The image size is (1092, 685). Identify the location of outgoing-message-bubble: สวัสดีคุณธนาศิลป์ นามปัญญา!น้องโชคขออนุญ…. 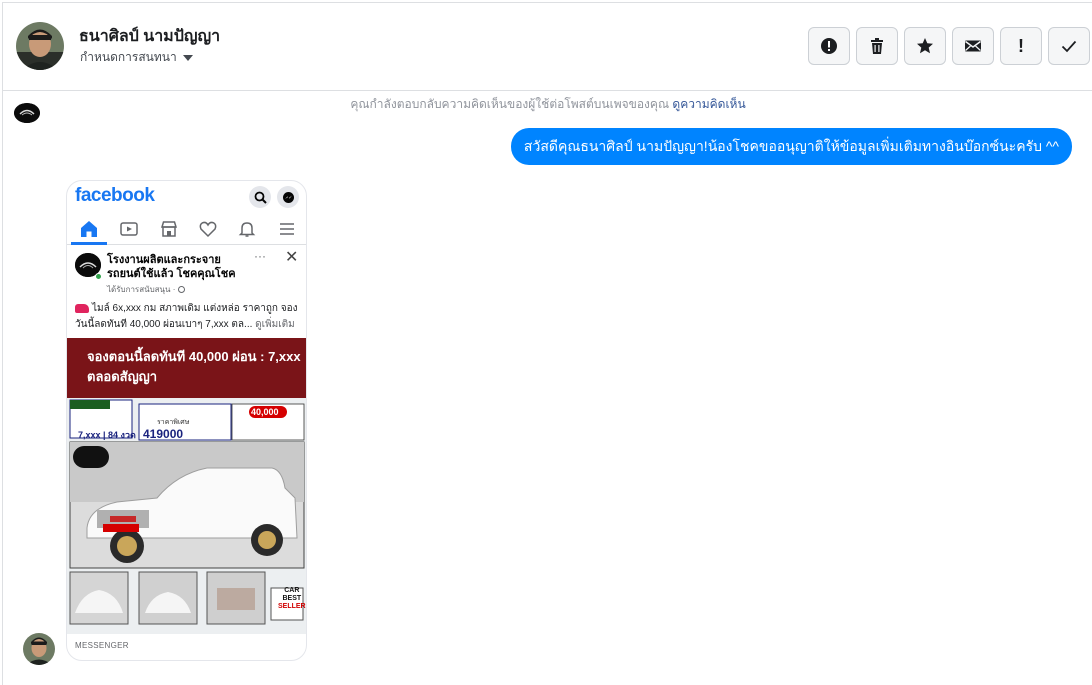
(791, 146).